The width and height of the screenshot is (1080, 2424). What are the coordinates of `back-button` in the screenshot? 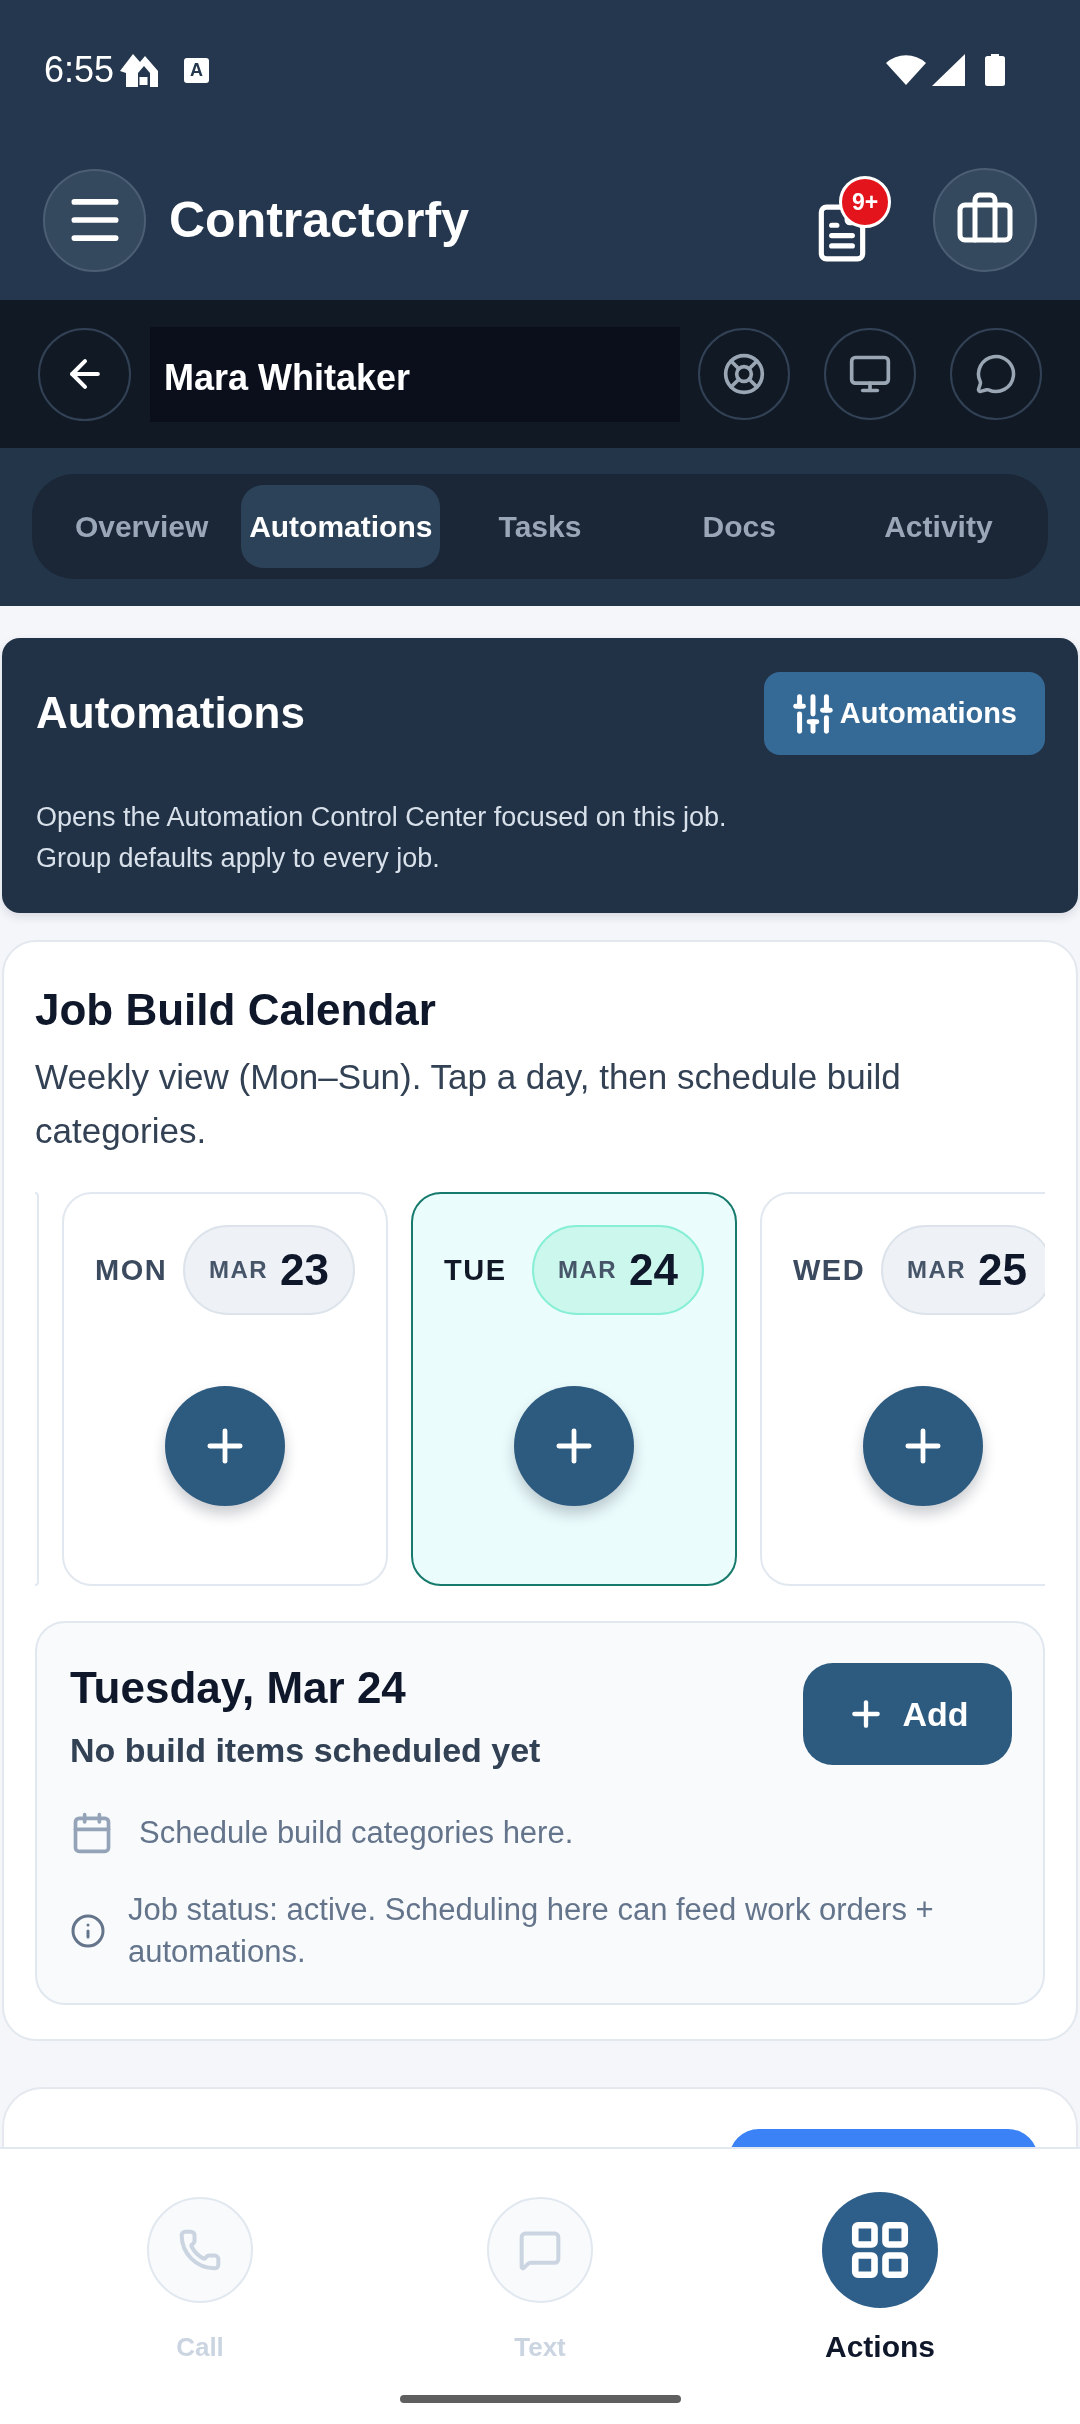 It's located at (84, 374).